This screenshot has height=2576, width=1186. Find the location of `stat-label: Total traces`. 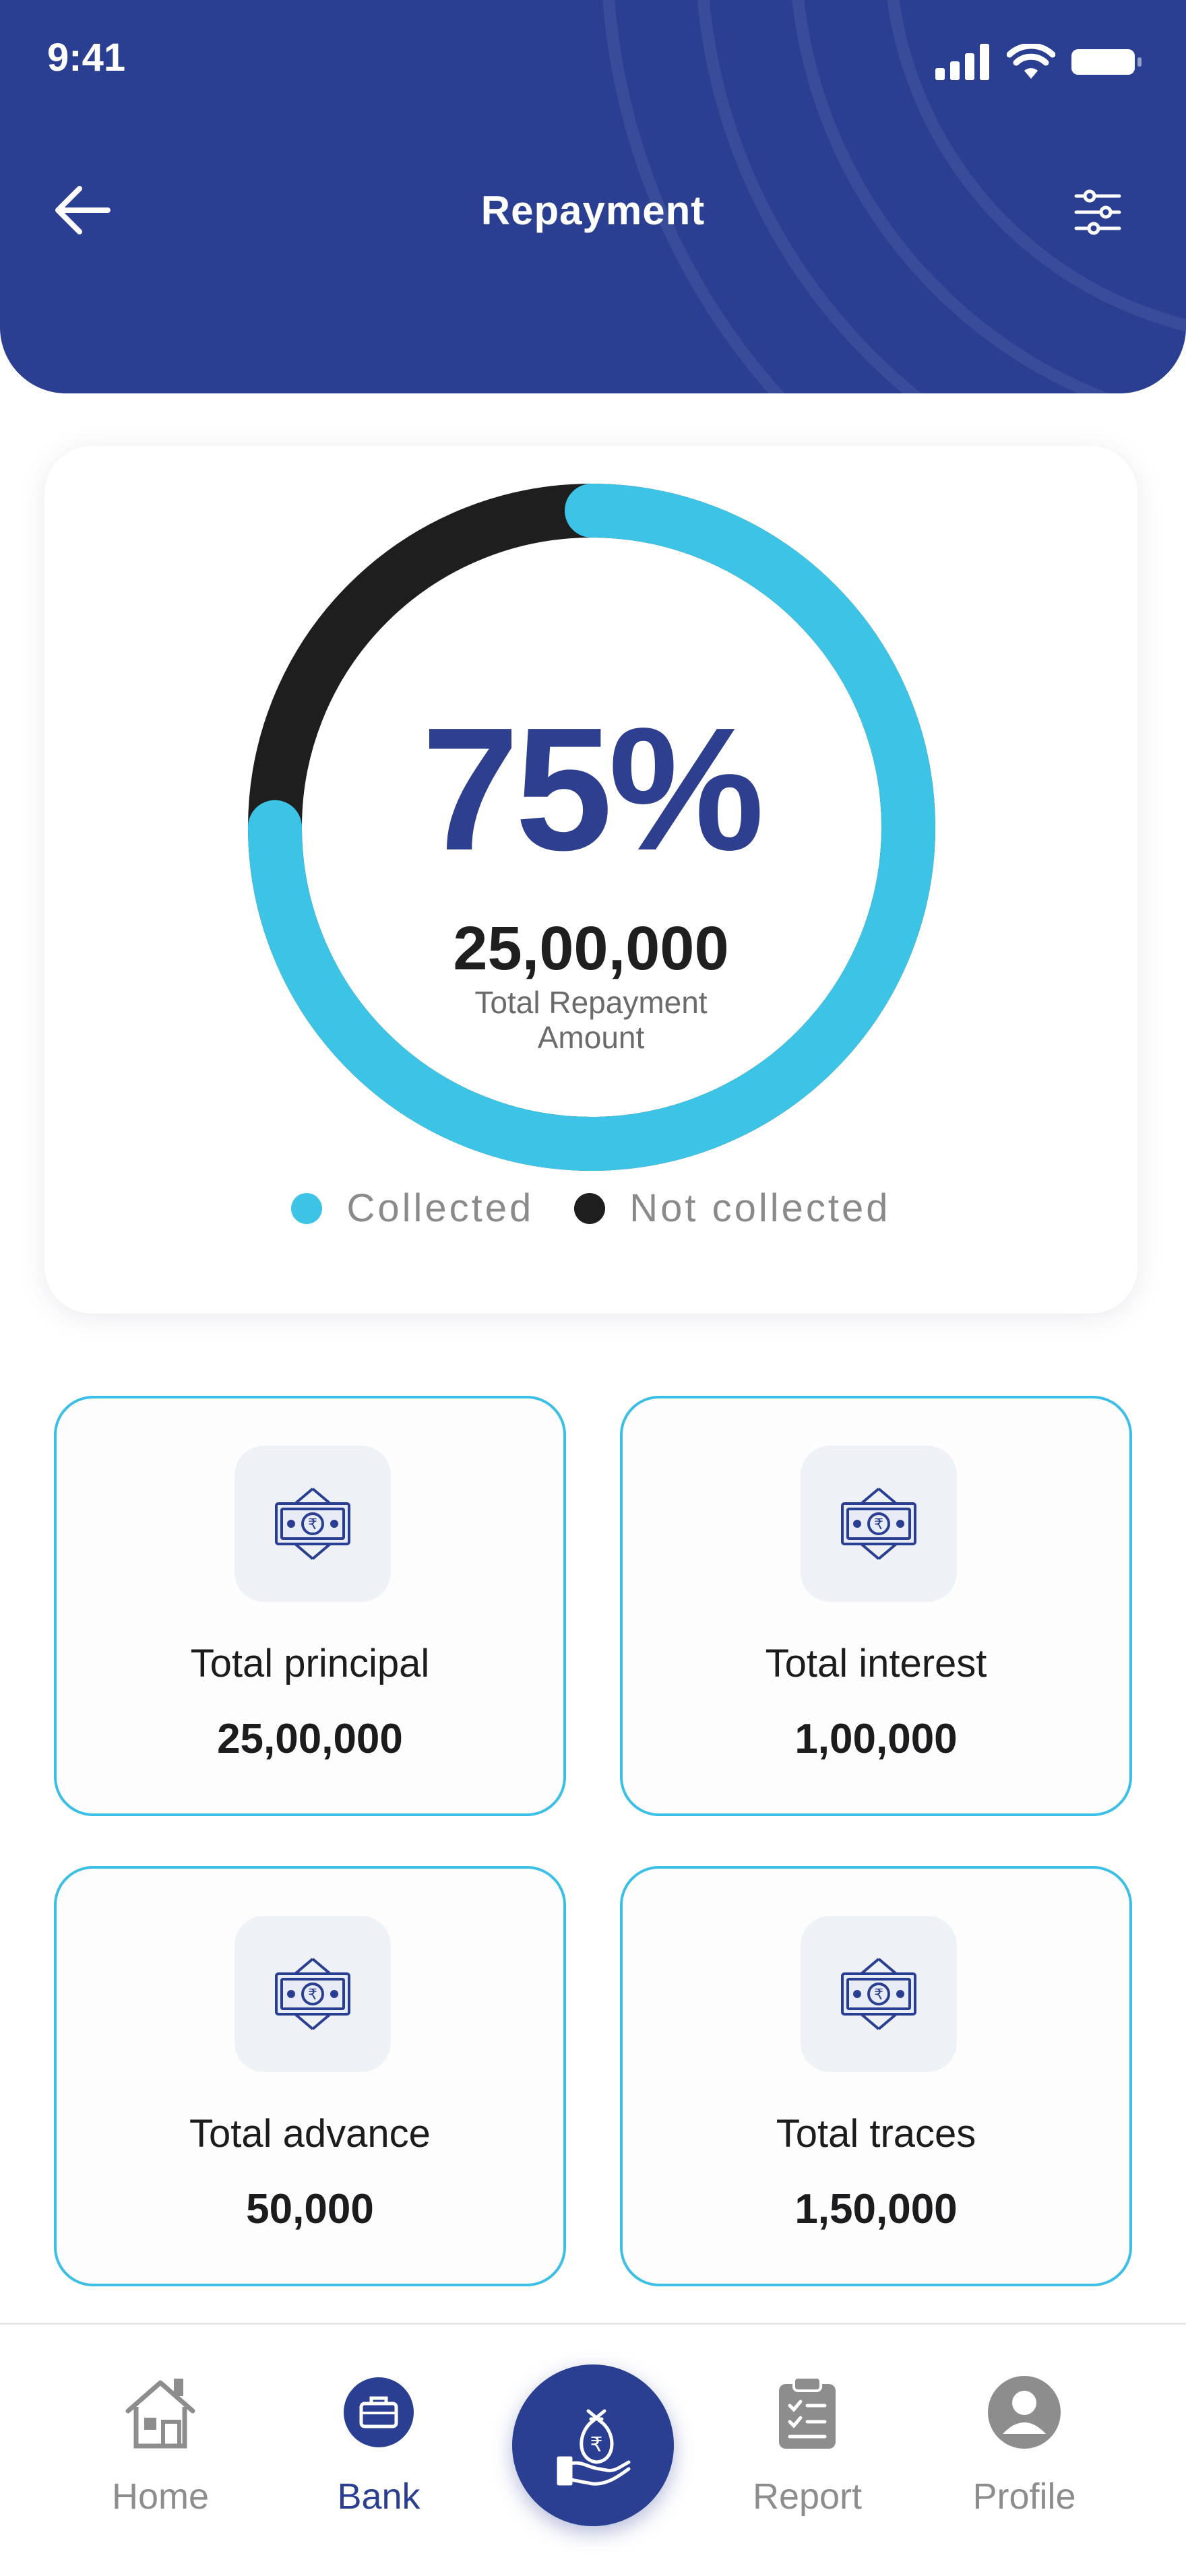

stat-label: Total traces is located at coordinates (876, 2134).